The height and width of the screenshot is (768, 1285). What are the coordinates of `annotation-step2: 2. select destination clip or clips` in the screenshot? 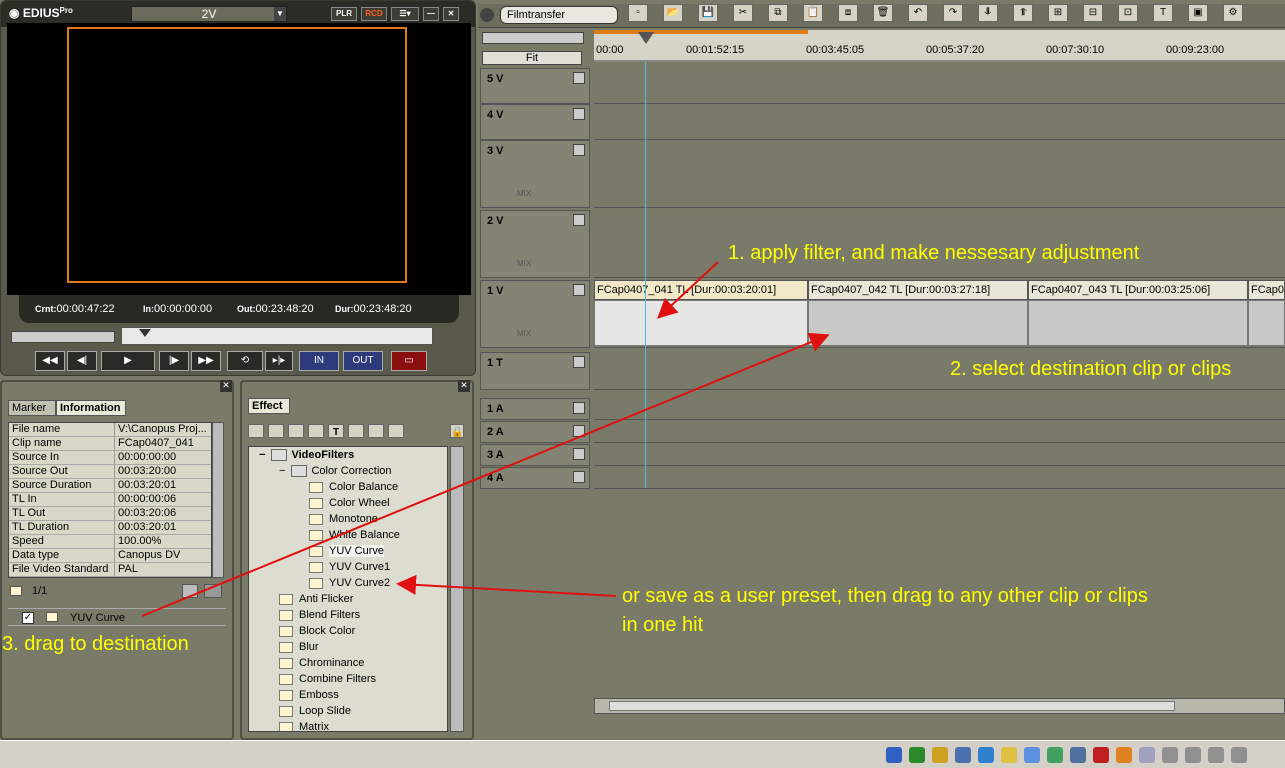 It's located at (1091, 369).